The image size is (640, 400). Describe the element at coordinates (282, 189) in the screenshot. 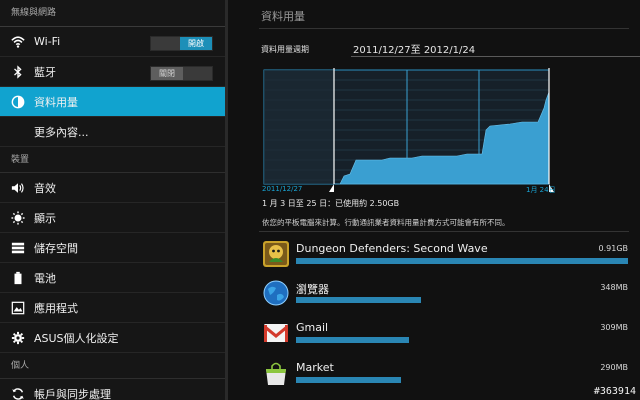

I see `chart-start-date: 2011/12/27` at that location.